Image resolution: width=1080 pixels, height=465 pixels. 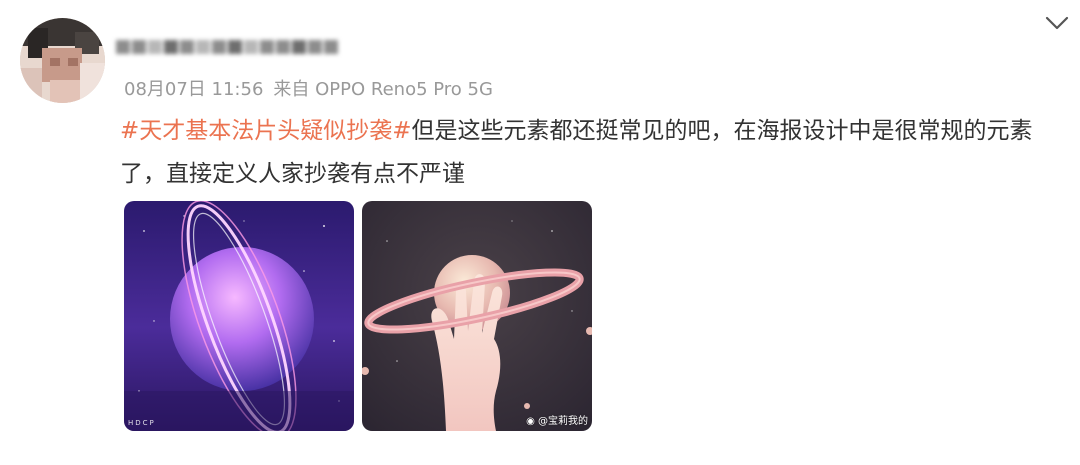 What do you see at coordinates (477, 316) in the screenshot?
I see `post-image-2: ◉ @宝莉我的` at bounding box center [477, 316].